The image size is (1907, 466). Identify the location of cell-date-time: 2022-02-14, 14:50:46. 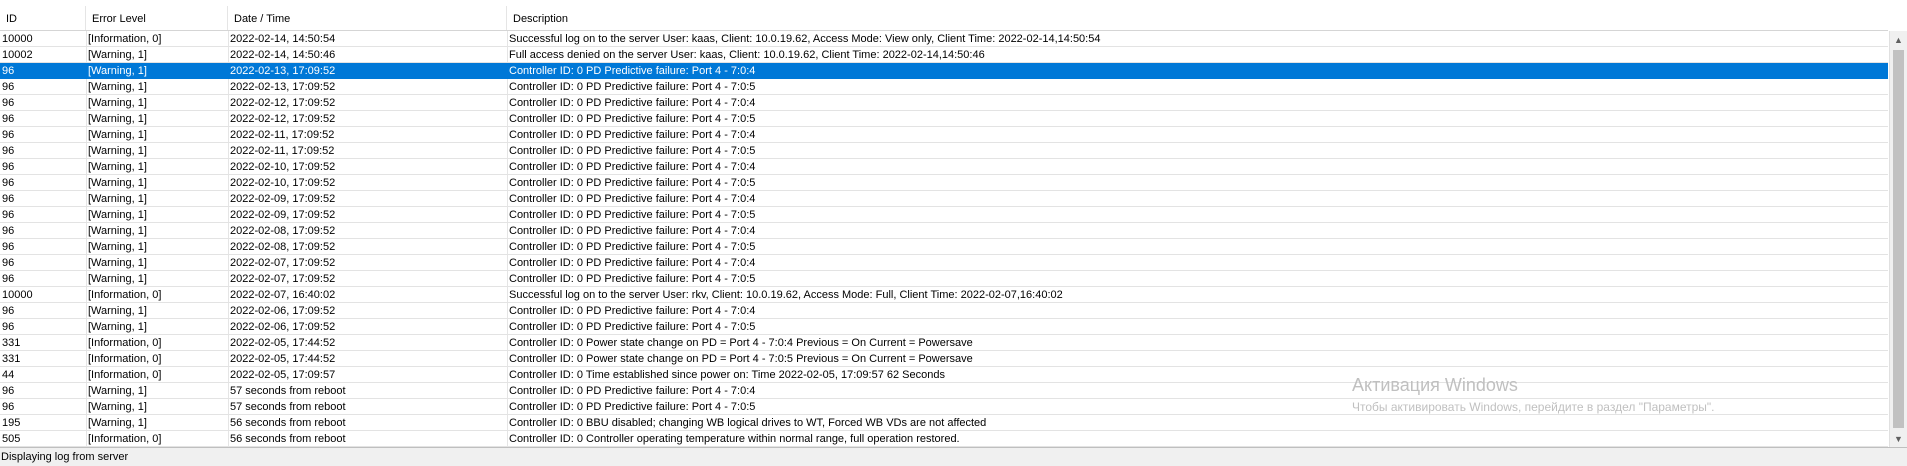
(283, 55).